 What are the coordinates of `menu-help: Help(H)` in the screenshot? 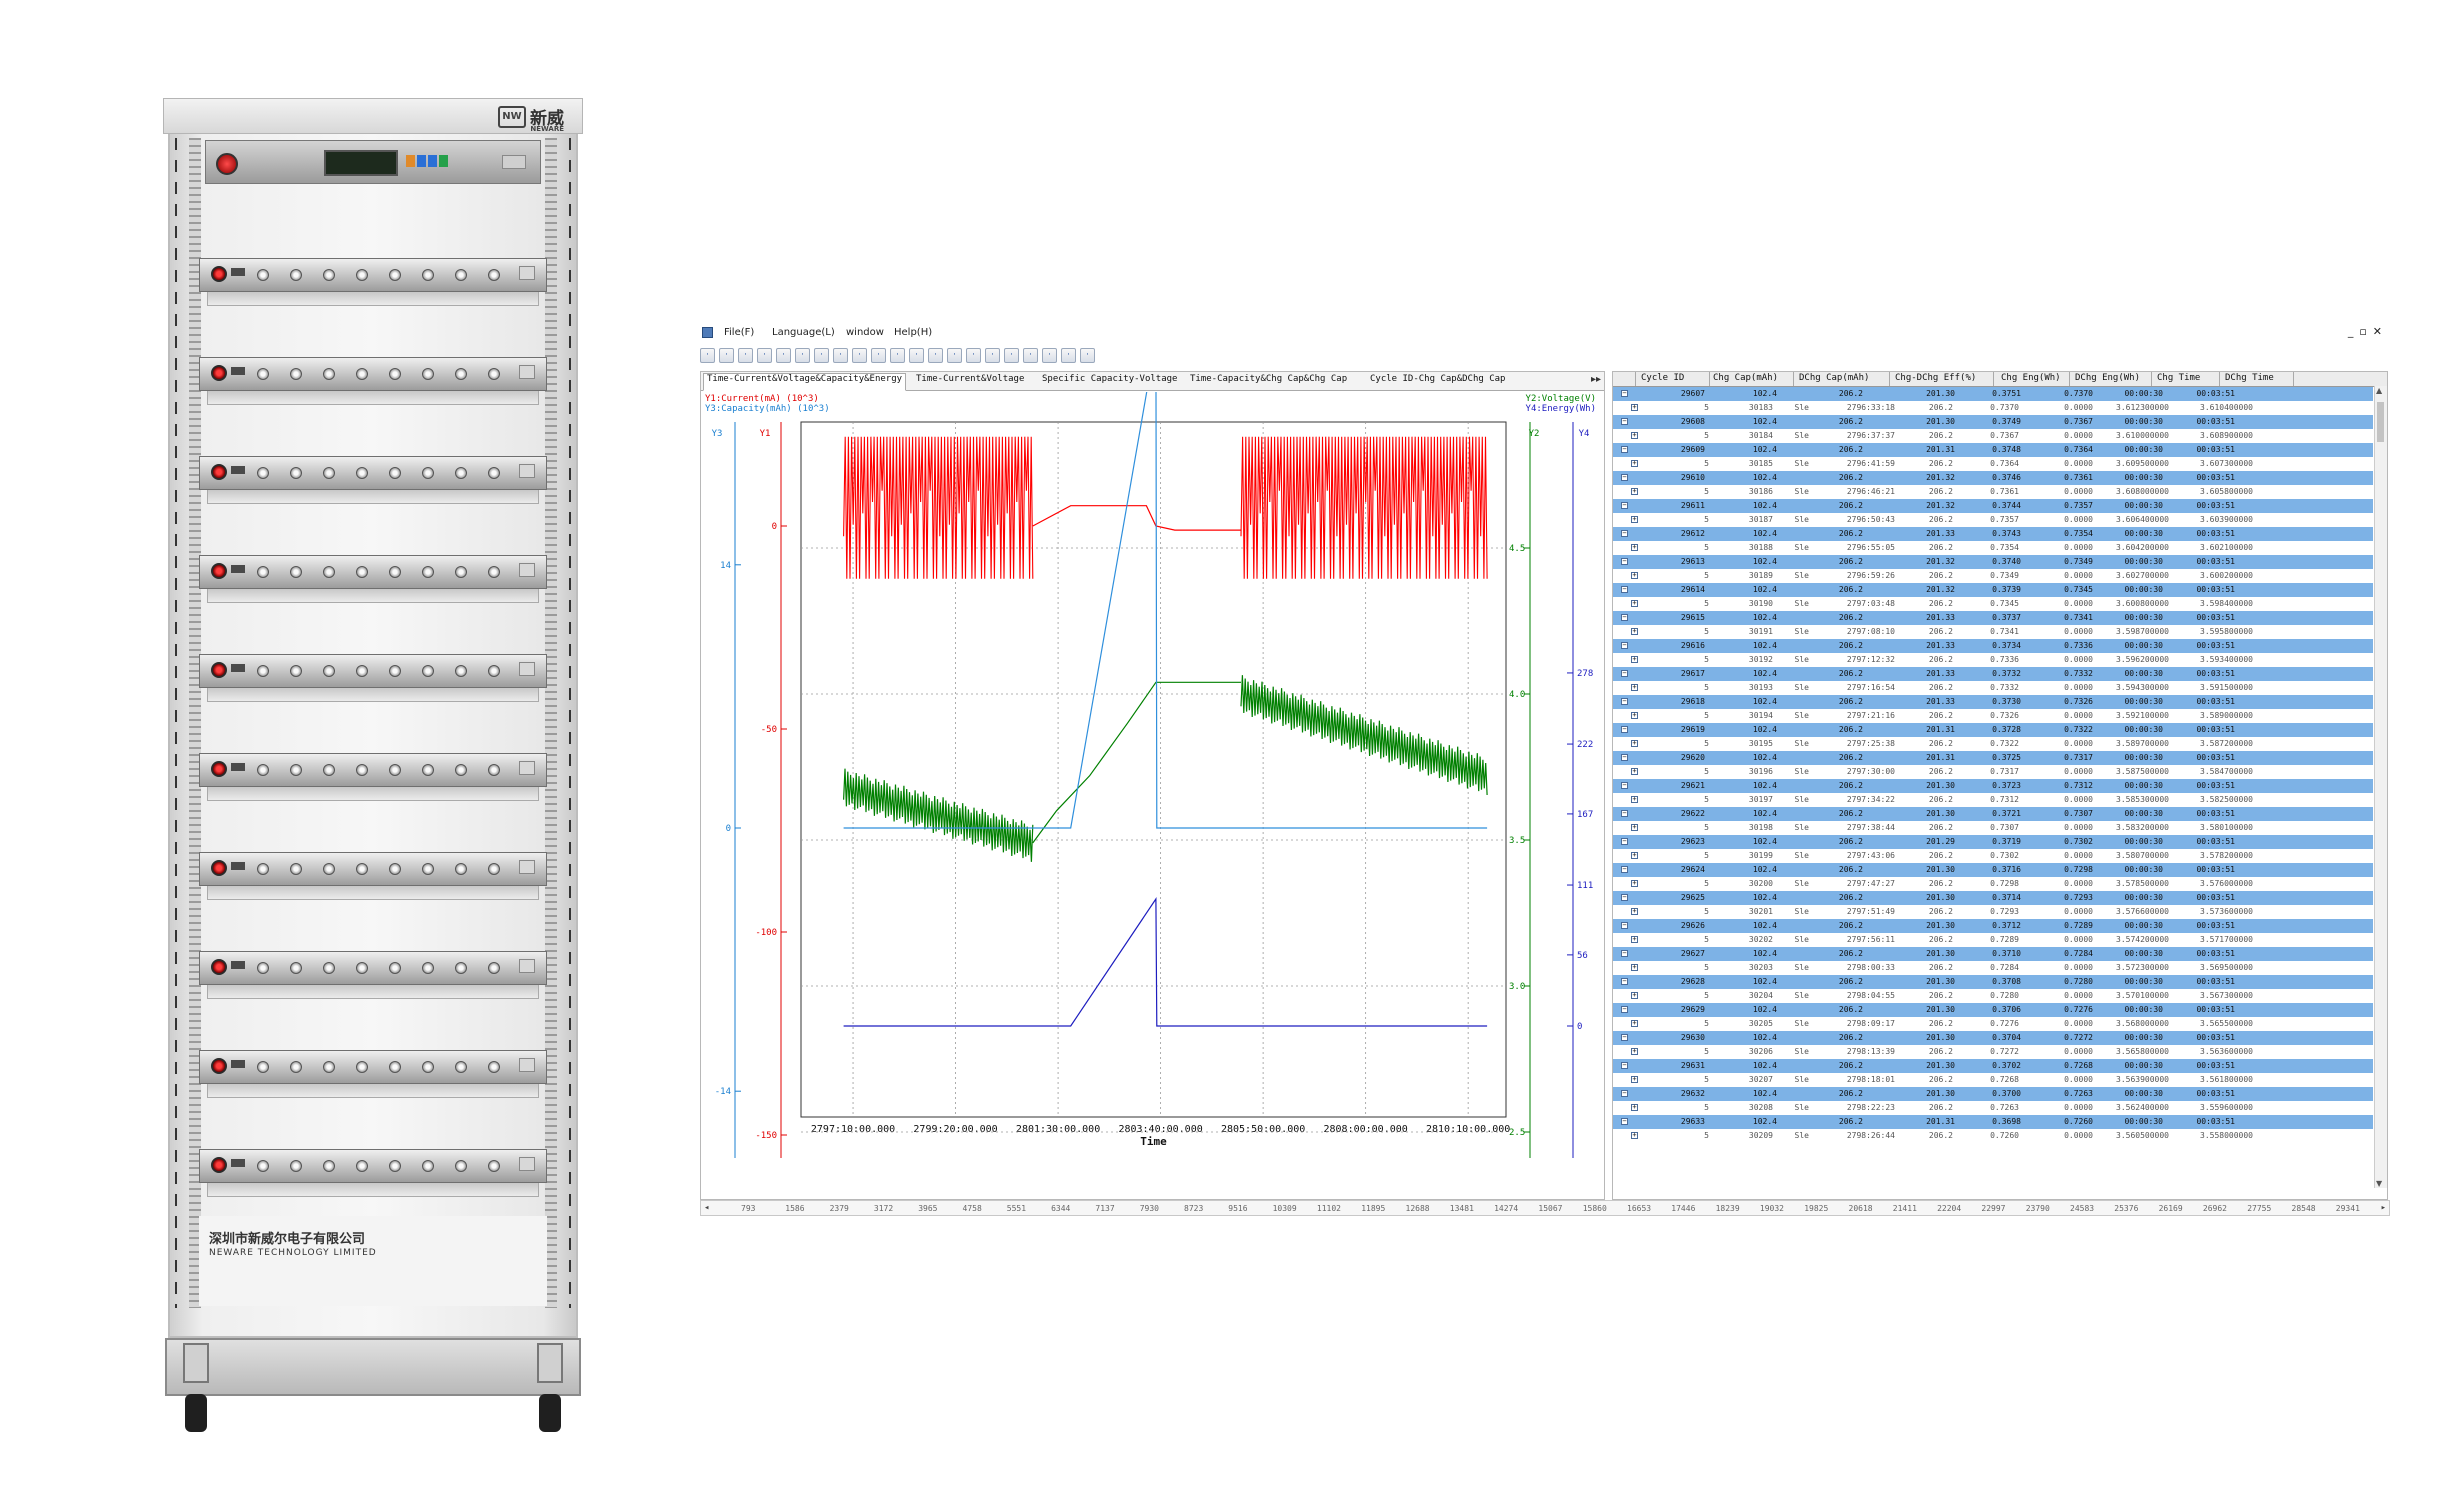 It's located at (913, 332).